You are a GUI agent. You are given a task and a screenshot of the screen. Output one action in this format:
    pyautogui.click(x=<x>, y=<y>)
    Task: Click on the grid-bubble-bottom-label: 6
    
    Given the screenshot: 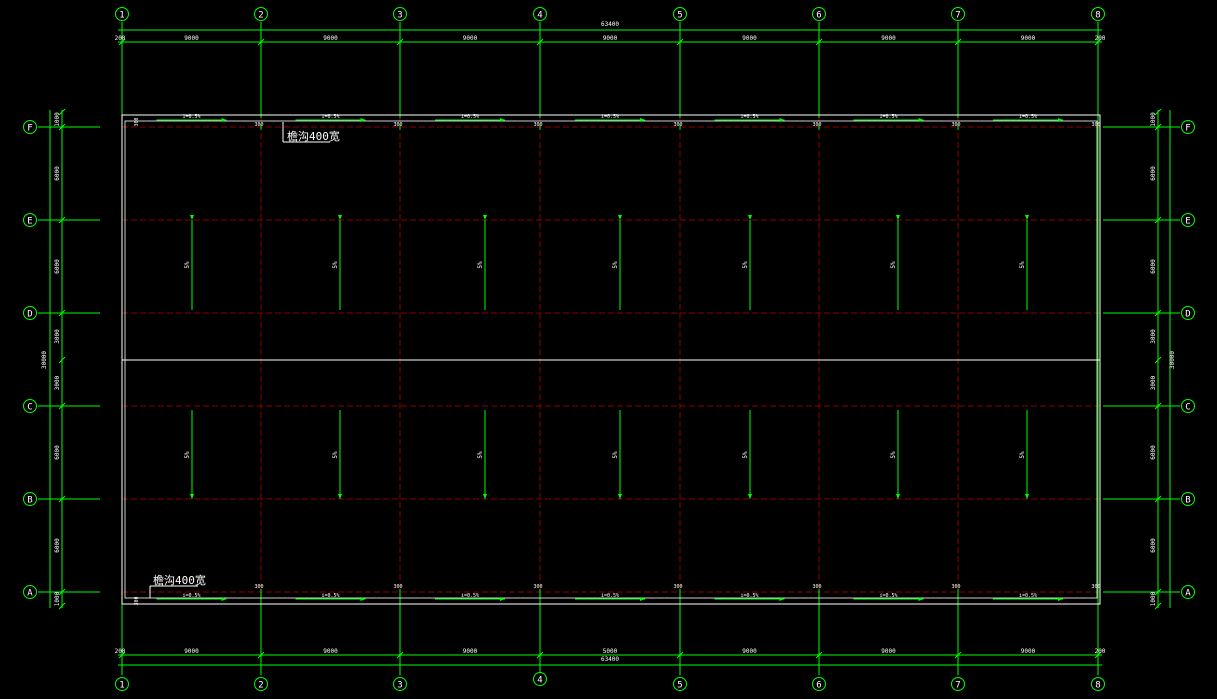 What is the action you would take?
    pyautogui.click(x=818, y=686)
    